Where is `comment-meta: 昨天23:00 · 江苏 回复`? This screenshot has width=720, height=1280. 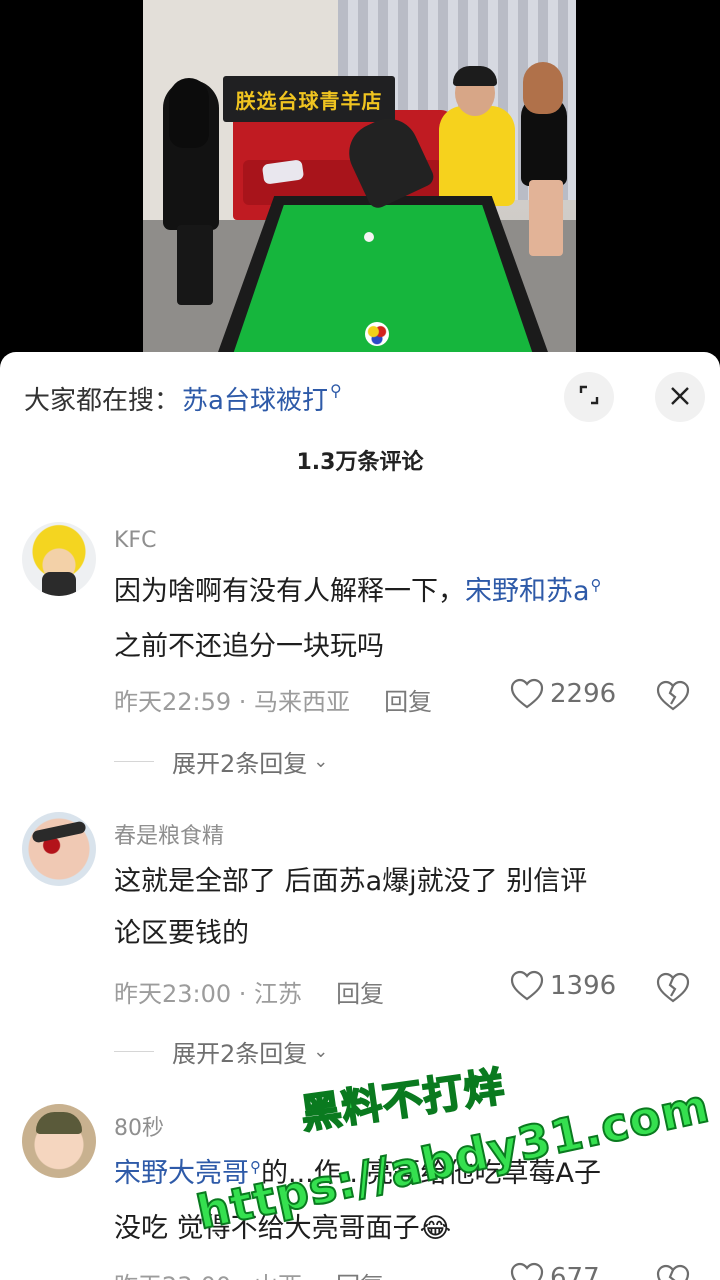
comment-meta: 昨天23:00 · 江苏 回复 is located at coordinates (249, 991).